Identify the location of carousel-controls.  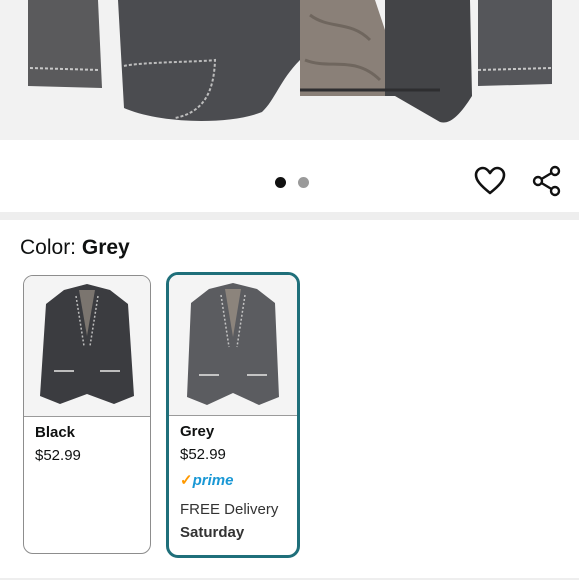
(289, 176).